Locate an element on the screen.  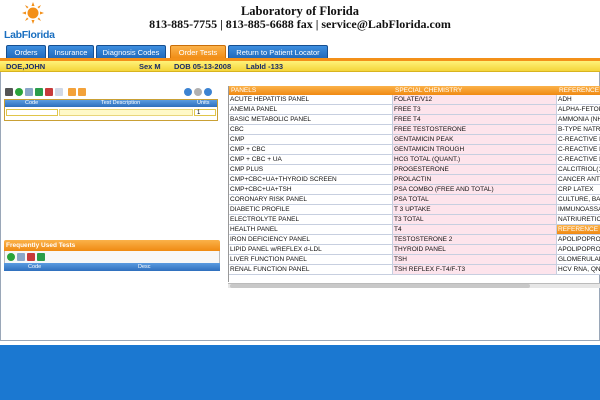
table-row: CBC FREE TESTOSTERONE B-TYPE NATRI is located at coordinates (414, 130).